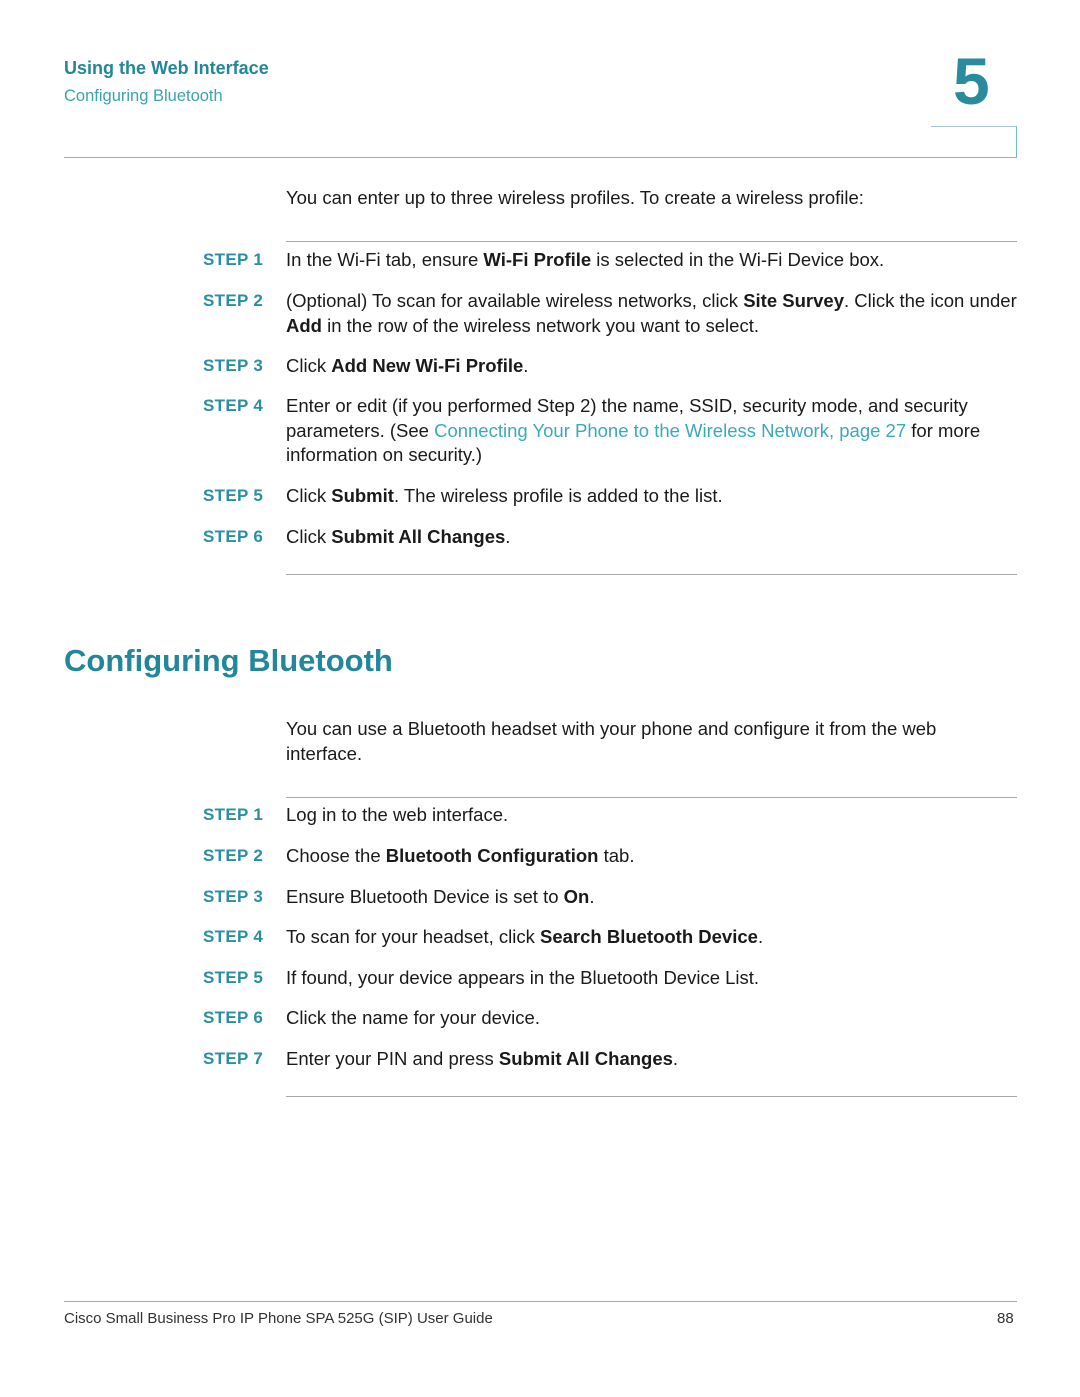 The height and width of the screenshot is (1397, 1080). What do you see at coordinates (648, 936) in the screenshot?
I see `ui-term: Search Bluetooth Device` at bounding box center [648, 936].